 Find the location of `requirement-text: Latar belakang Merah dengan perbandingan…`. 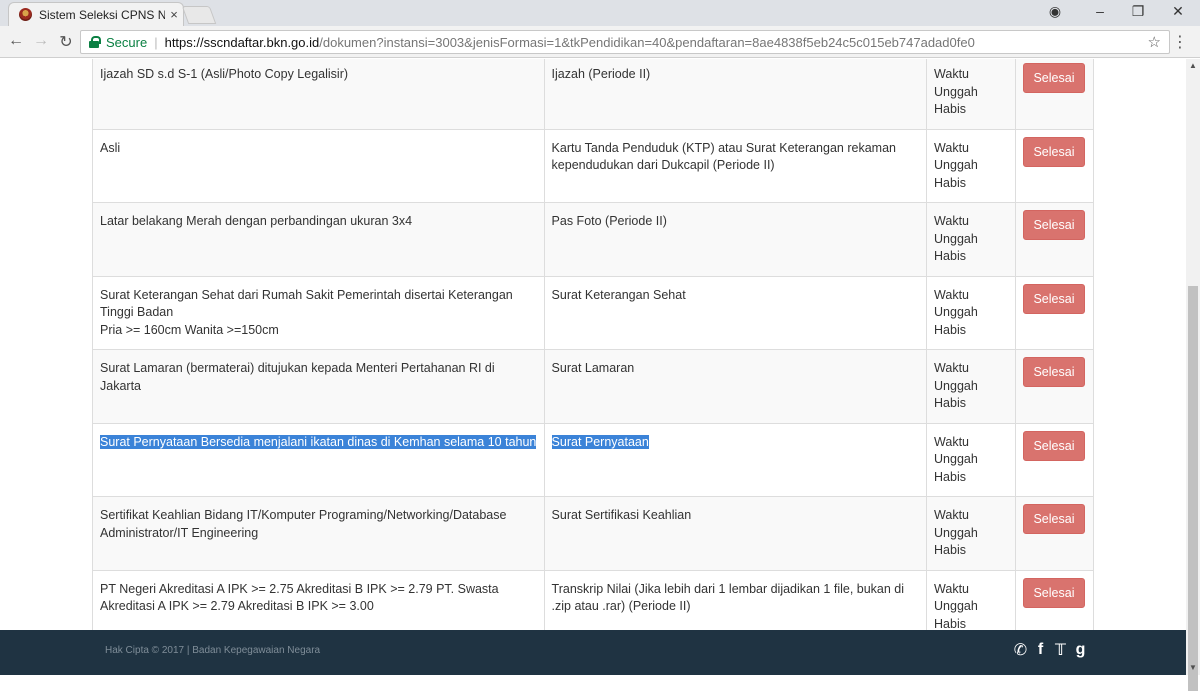

requirement-text: Latar belakang Merah dengan perbandingan… is located at coordinates (256, 221).